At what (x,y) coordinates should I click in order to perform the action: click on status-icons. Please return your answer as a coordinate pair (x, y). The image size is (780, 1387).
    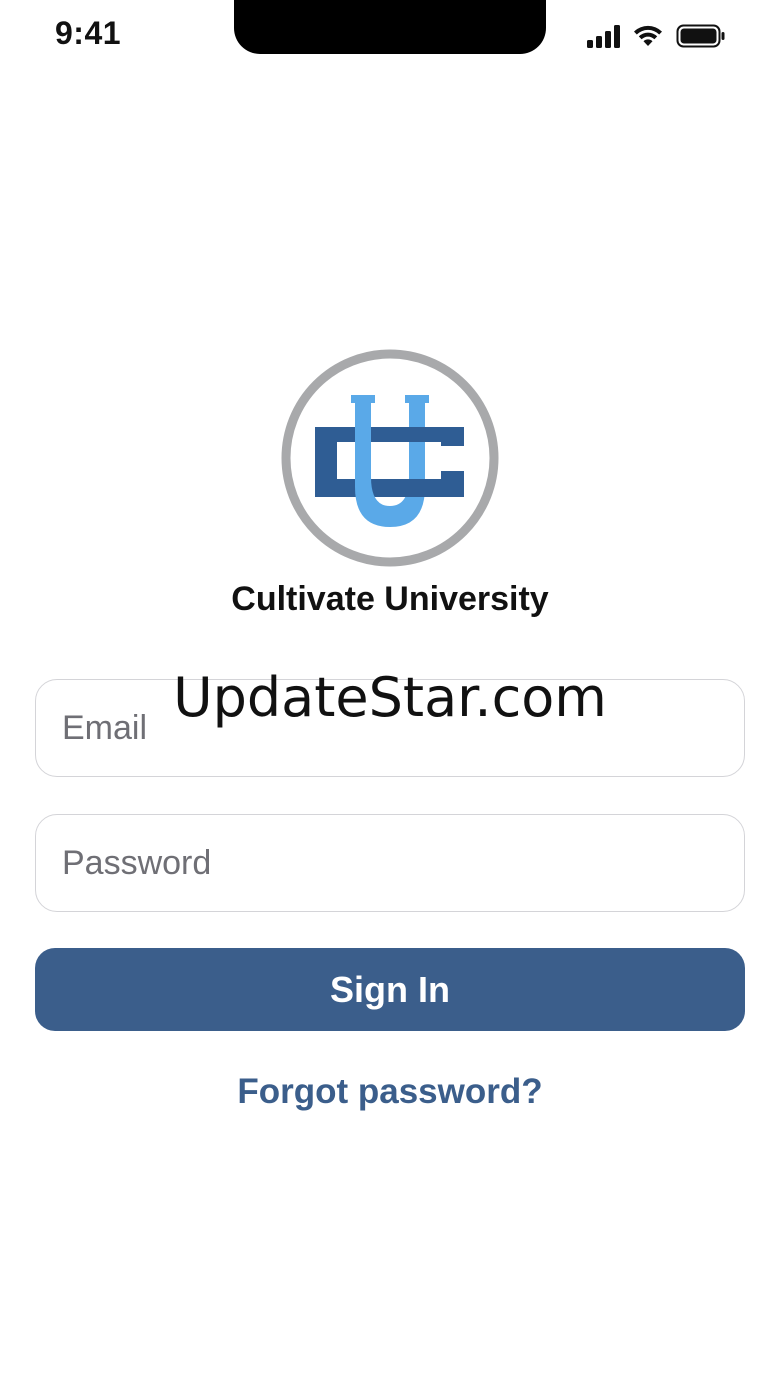
    Looking at the image, I should click on (656, 36).